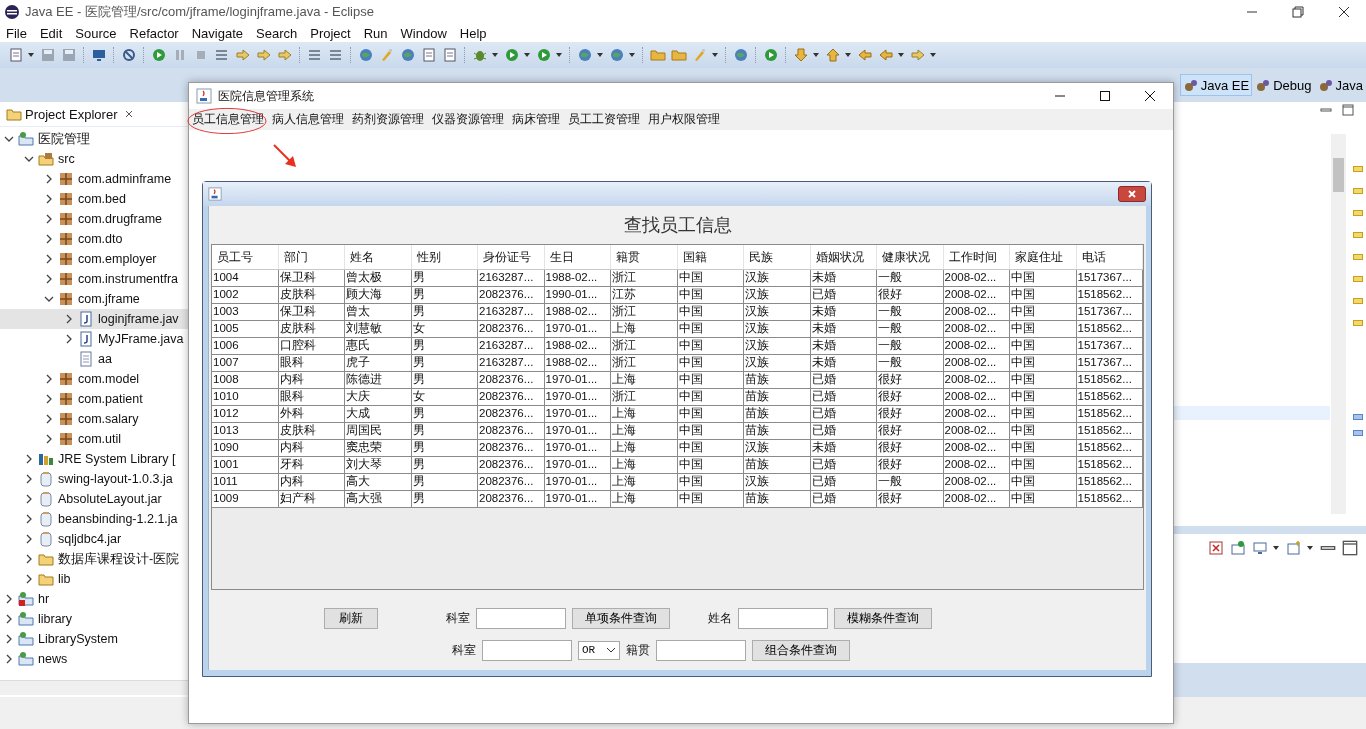 The width and height of the screenshot is (1366, 729). What do you see at coordinates (95, 239) in the screenshot?
I see `tree-item: com.dto` at bounding box center [95, 239].